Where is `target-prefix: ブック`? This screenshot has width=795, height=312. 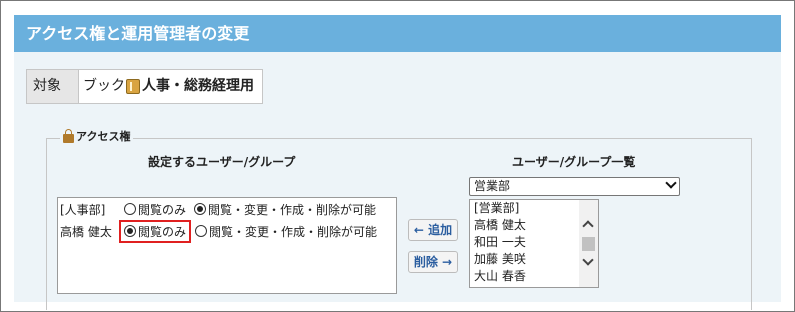
target-prefix: ブック is located at coordinates (104, 86).